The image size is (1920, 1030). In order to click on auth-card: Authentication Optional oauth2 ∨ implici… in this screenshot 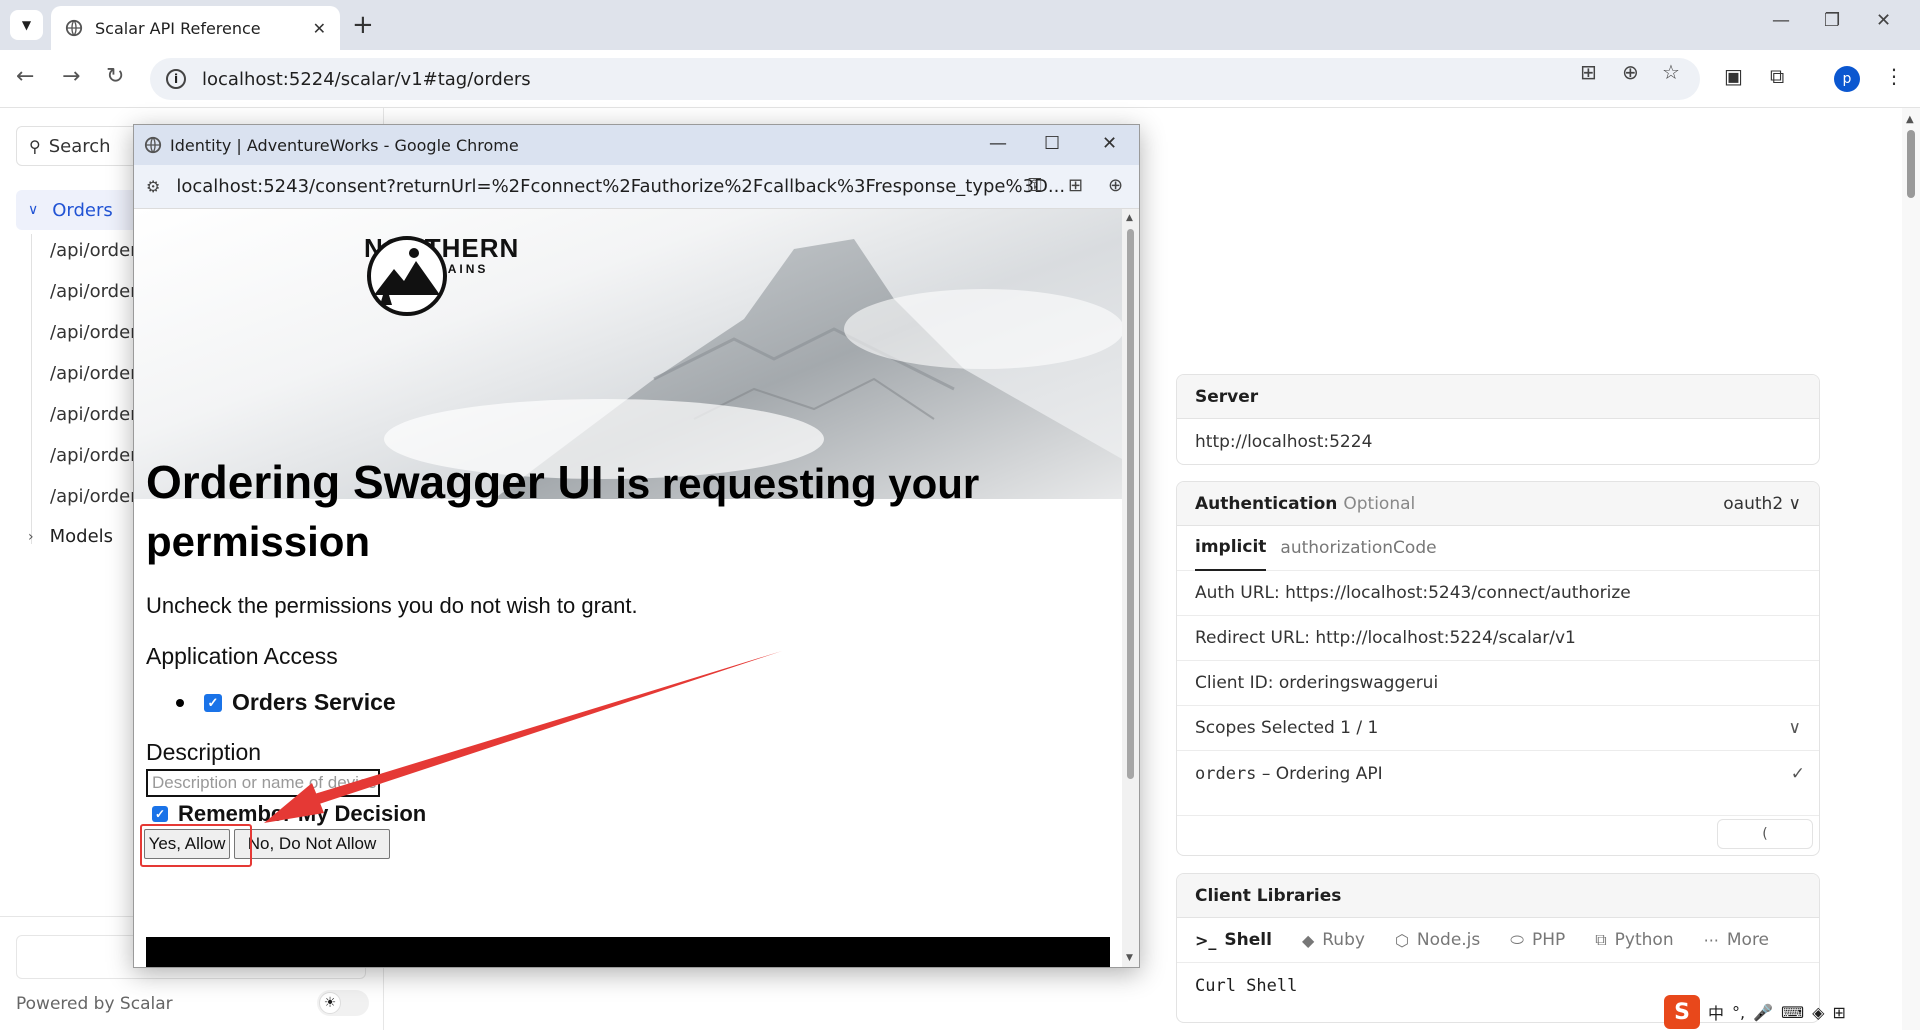, I will do `click(1498, 668)`.